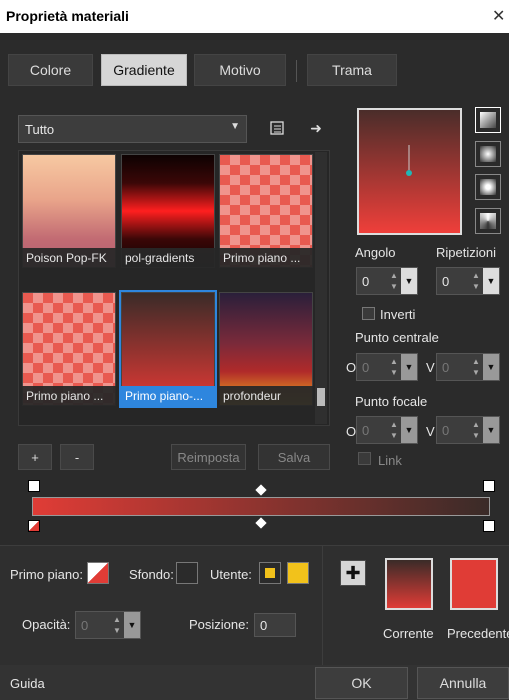 This screenshot has height=700, width=509. I want to click on tab-gradiente: Gradiente, so click(144, 70).